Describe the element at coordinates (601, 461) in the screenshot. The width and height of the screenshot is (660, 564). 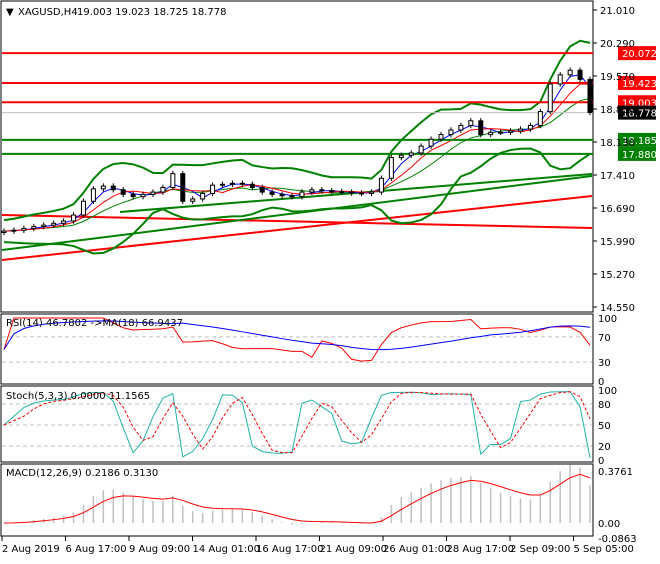
I see `stoch-y-label: 0` at that location.